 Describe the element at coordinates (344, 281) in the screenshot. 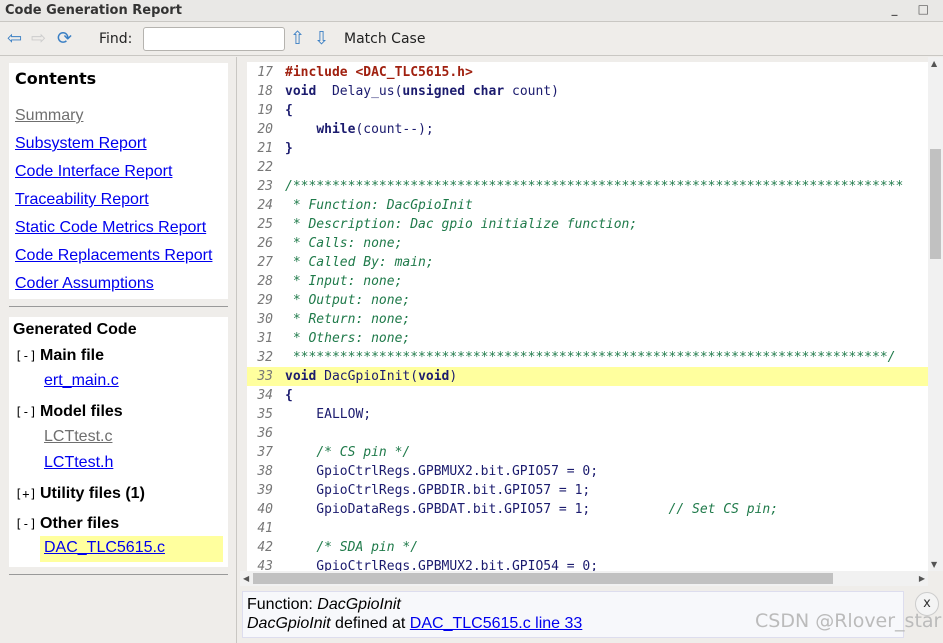

I see `comment: * Input: none;` at that location.